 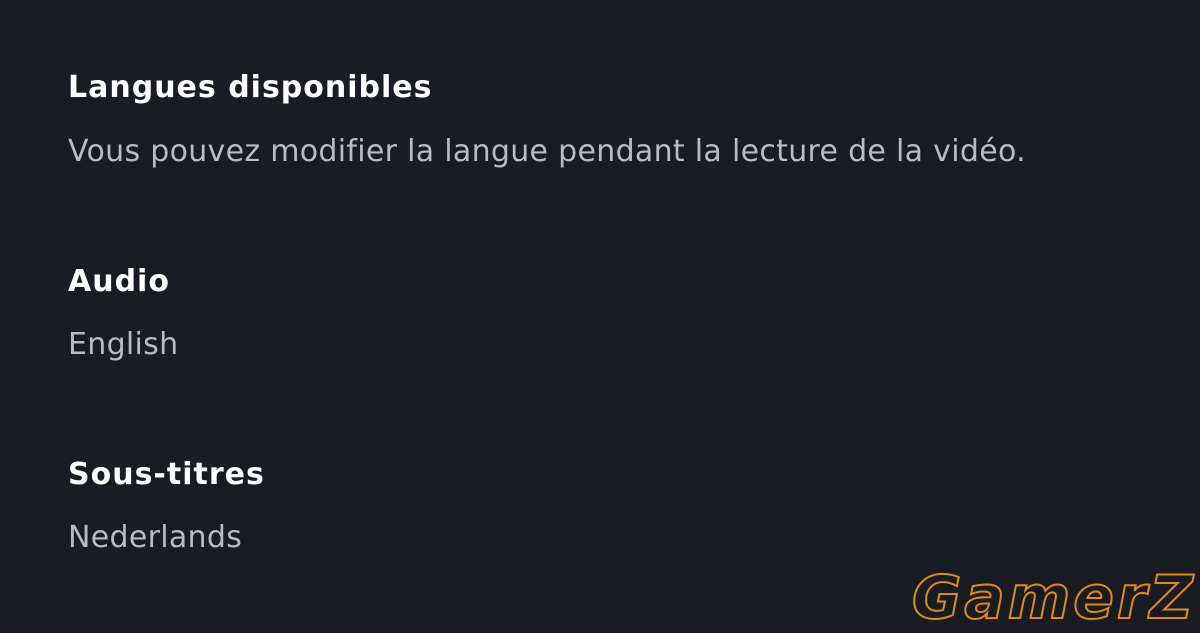 I want to click on gamerz-watermark-logo: GamerZ, so click(x=1053, y=597).